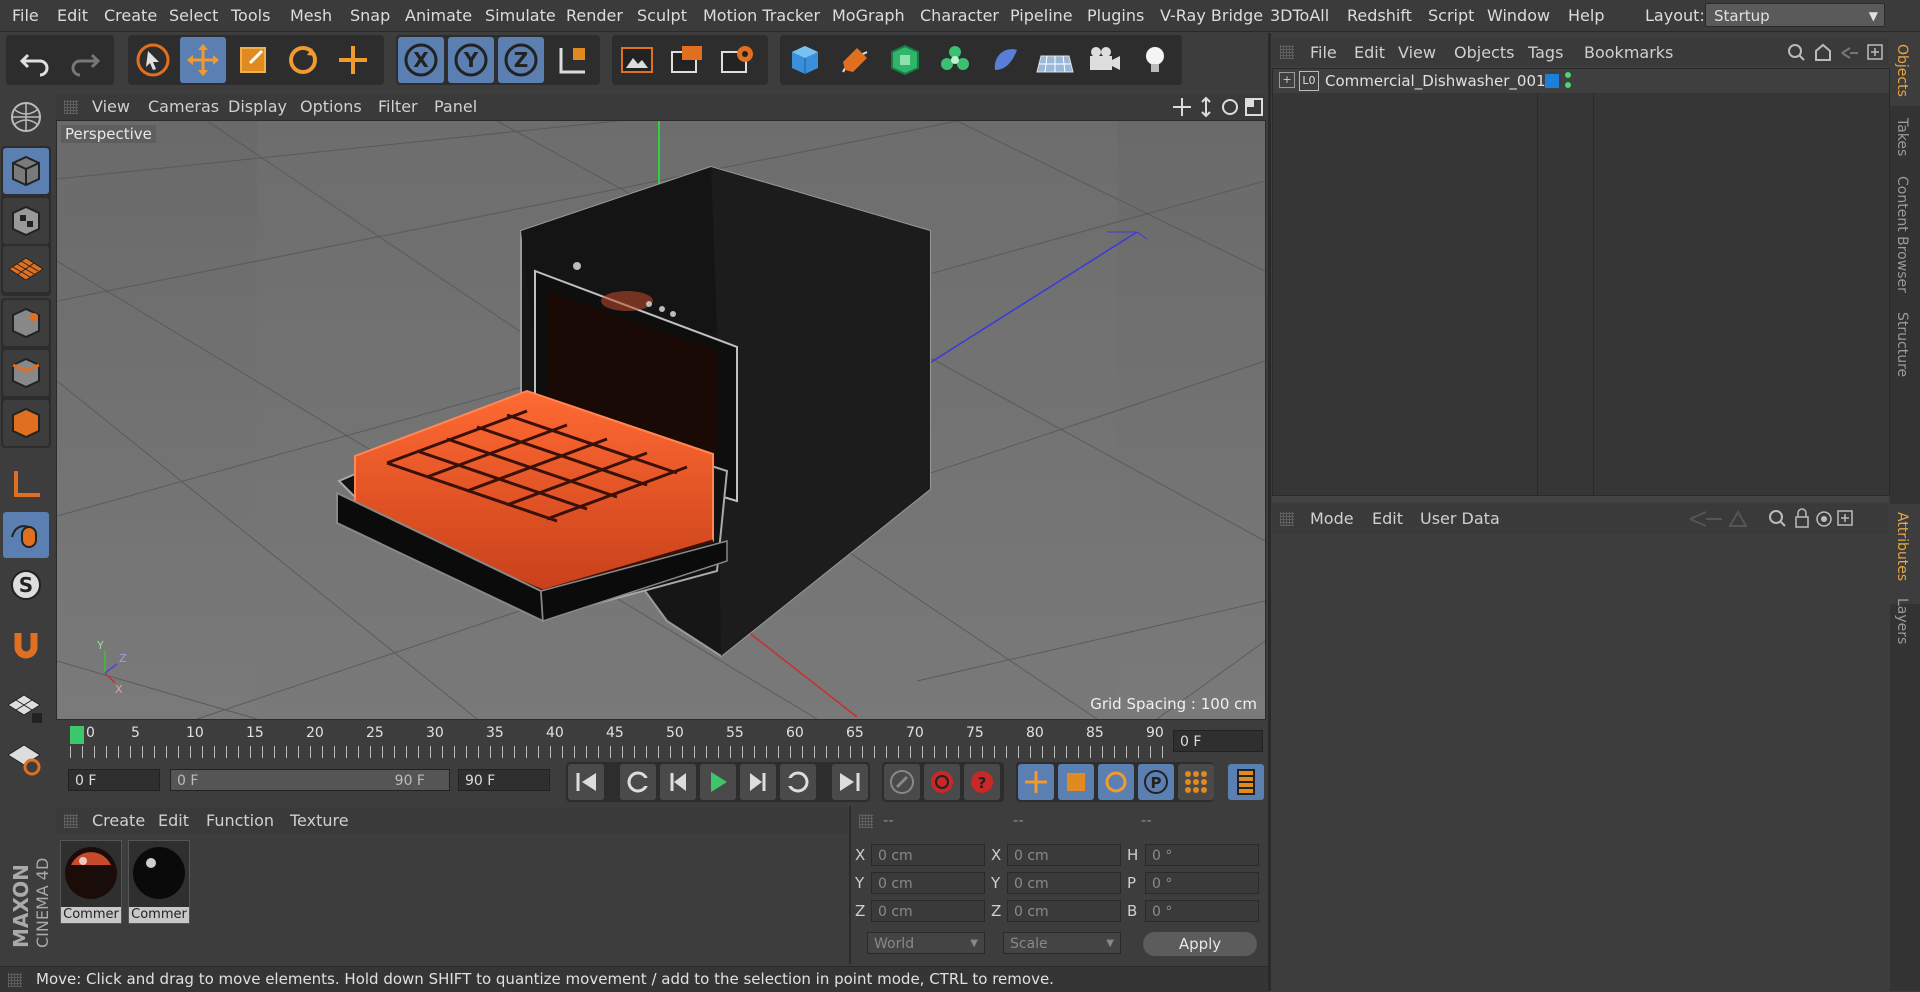 Image resolution: width=1920 pixels, height=992 pixels. I want to click on tweak-mode-icon, so click(26, 535).